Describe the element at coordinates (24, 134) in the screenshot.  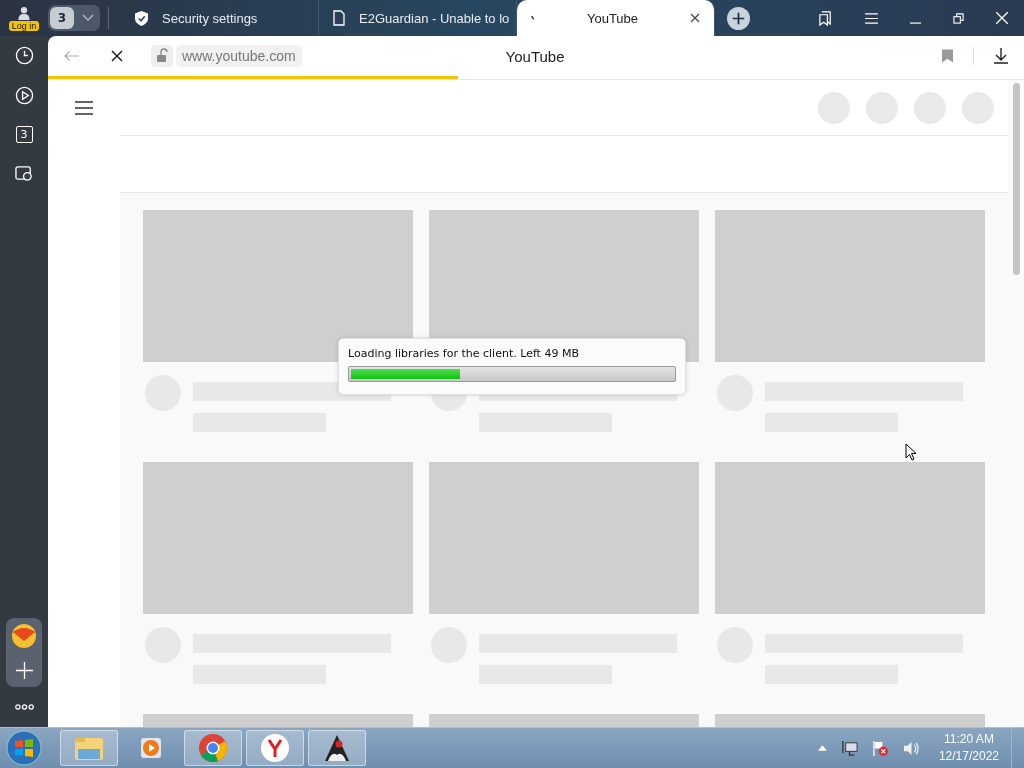
I see `tabs-count-button: 3` at that location.